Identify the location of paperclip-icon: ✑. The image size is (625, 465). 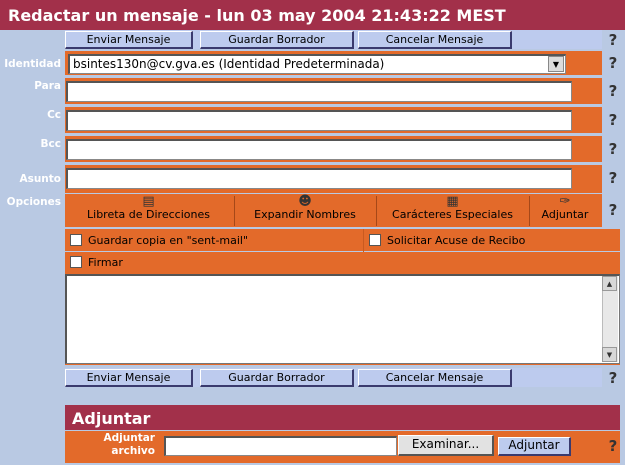
(565, 201).